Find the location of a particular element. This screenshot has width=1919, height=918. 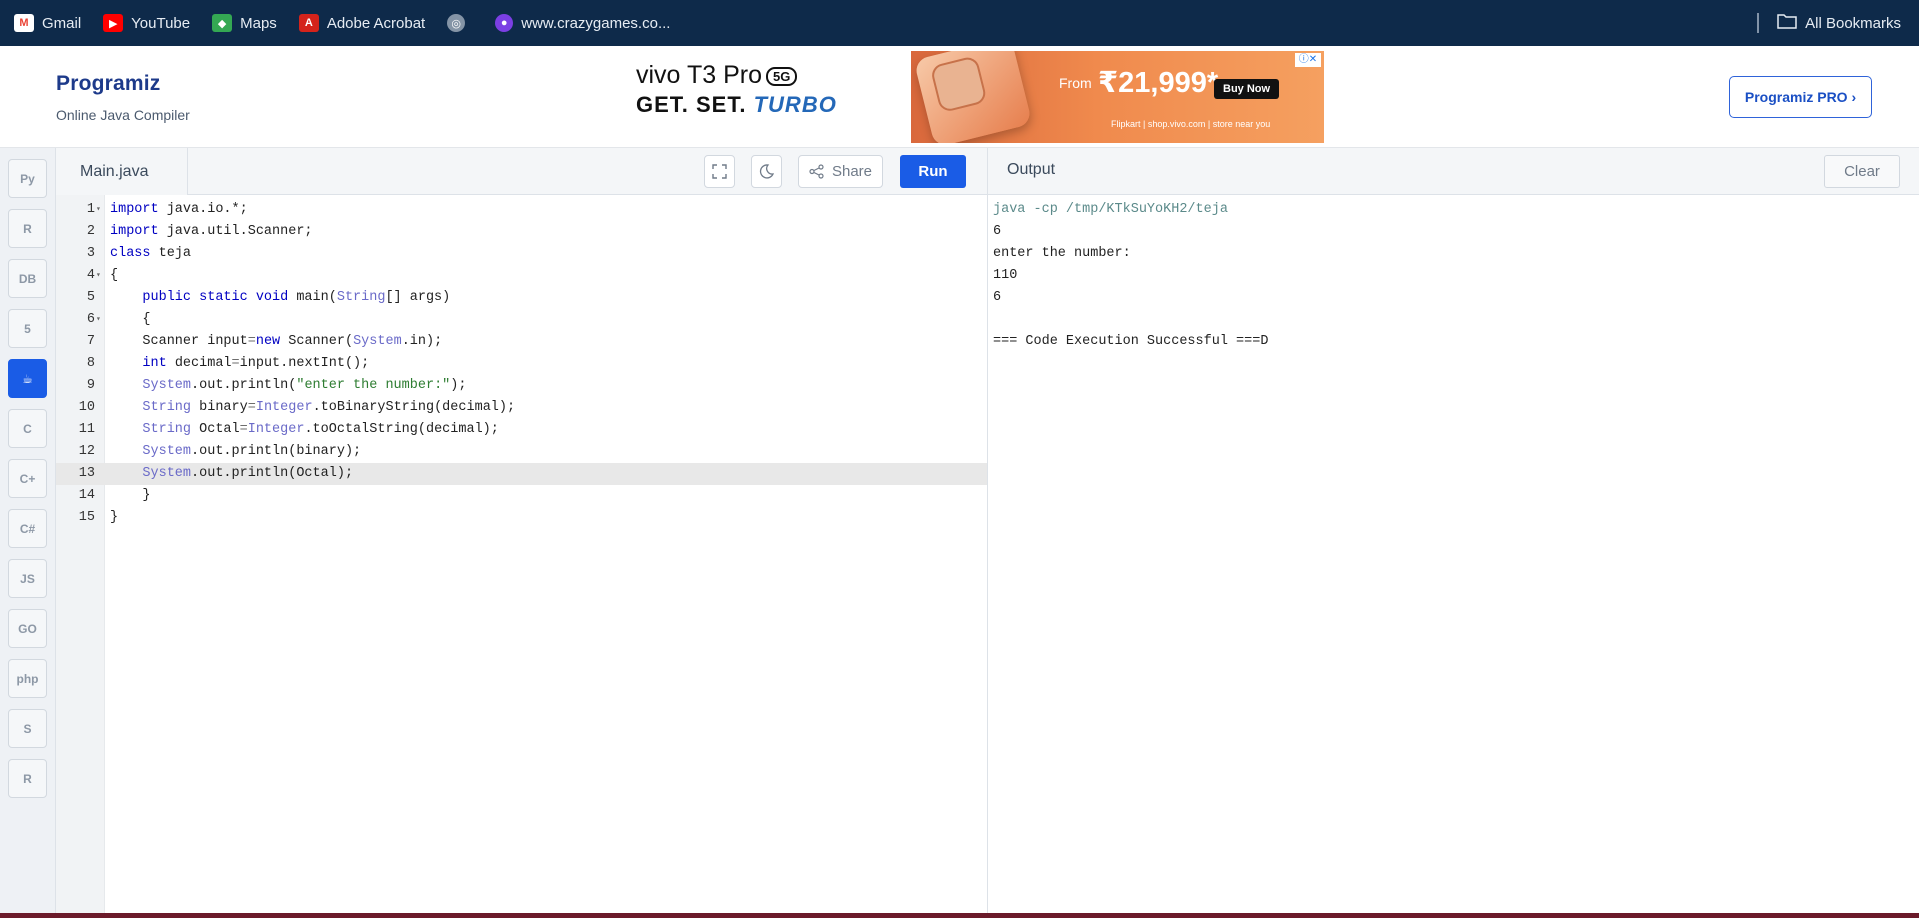

maps-icon: ◆ is located at coordinates (222, 23).